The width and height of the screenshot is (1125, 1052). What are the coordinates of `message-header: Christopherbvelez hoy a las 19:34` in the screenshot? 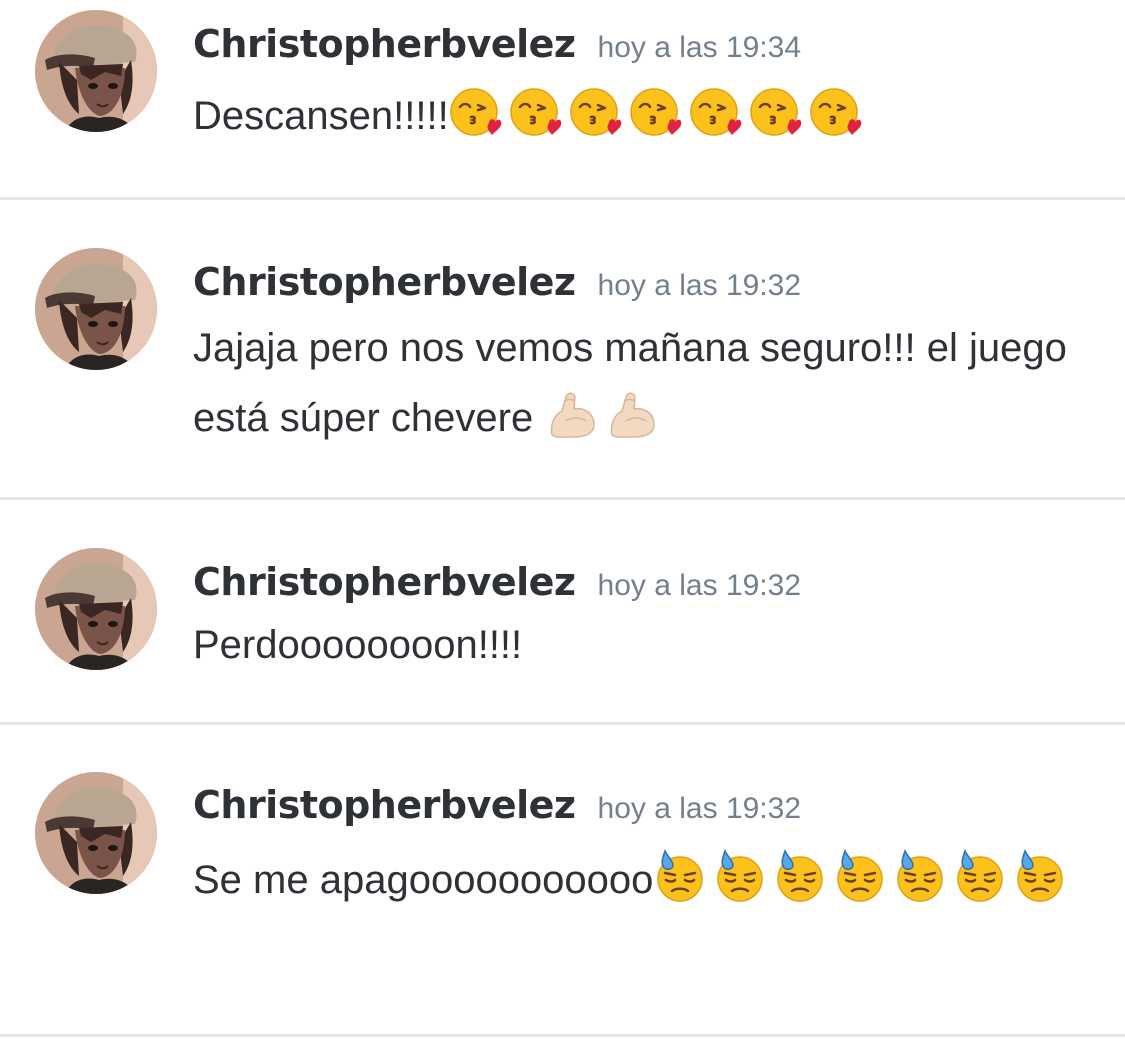 It's located at (497, 44).